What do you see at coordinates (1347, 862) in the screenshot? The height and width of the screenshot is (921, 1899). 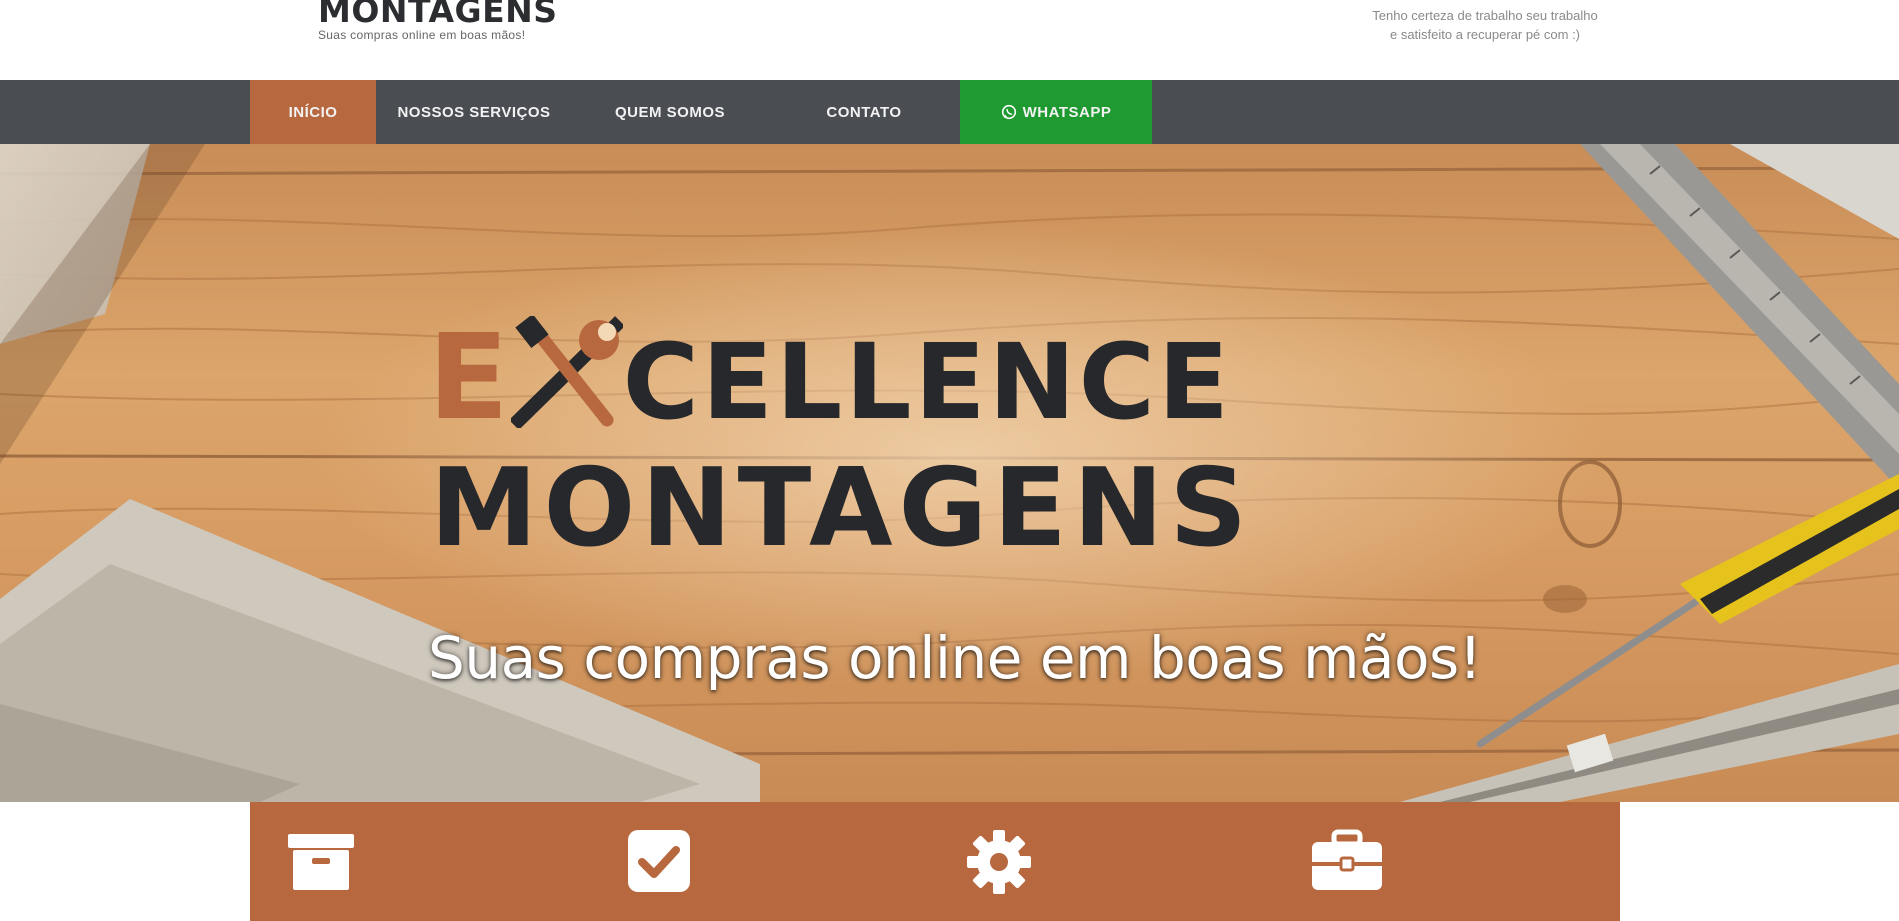 I see `toolbox-icon` at bounding box center [1347, 862].